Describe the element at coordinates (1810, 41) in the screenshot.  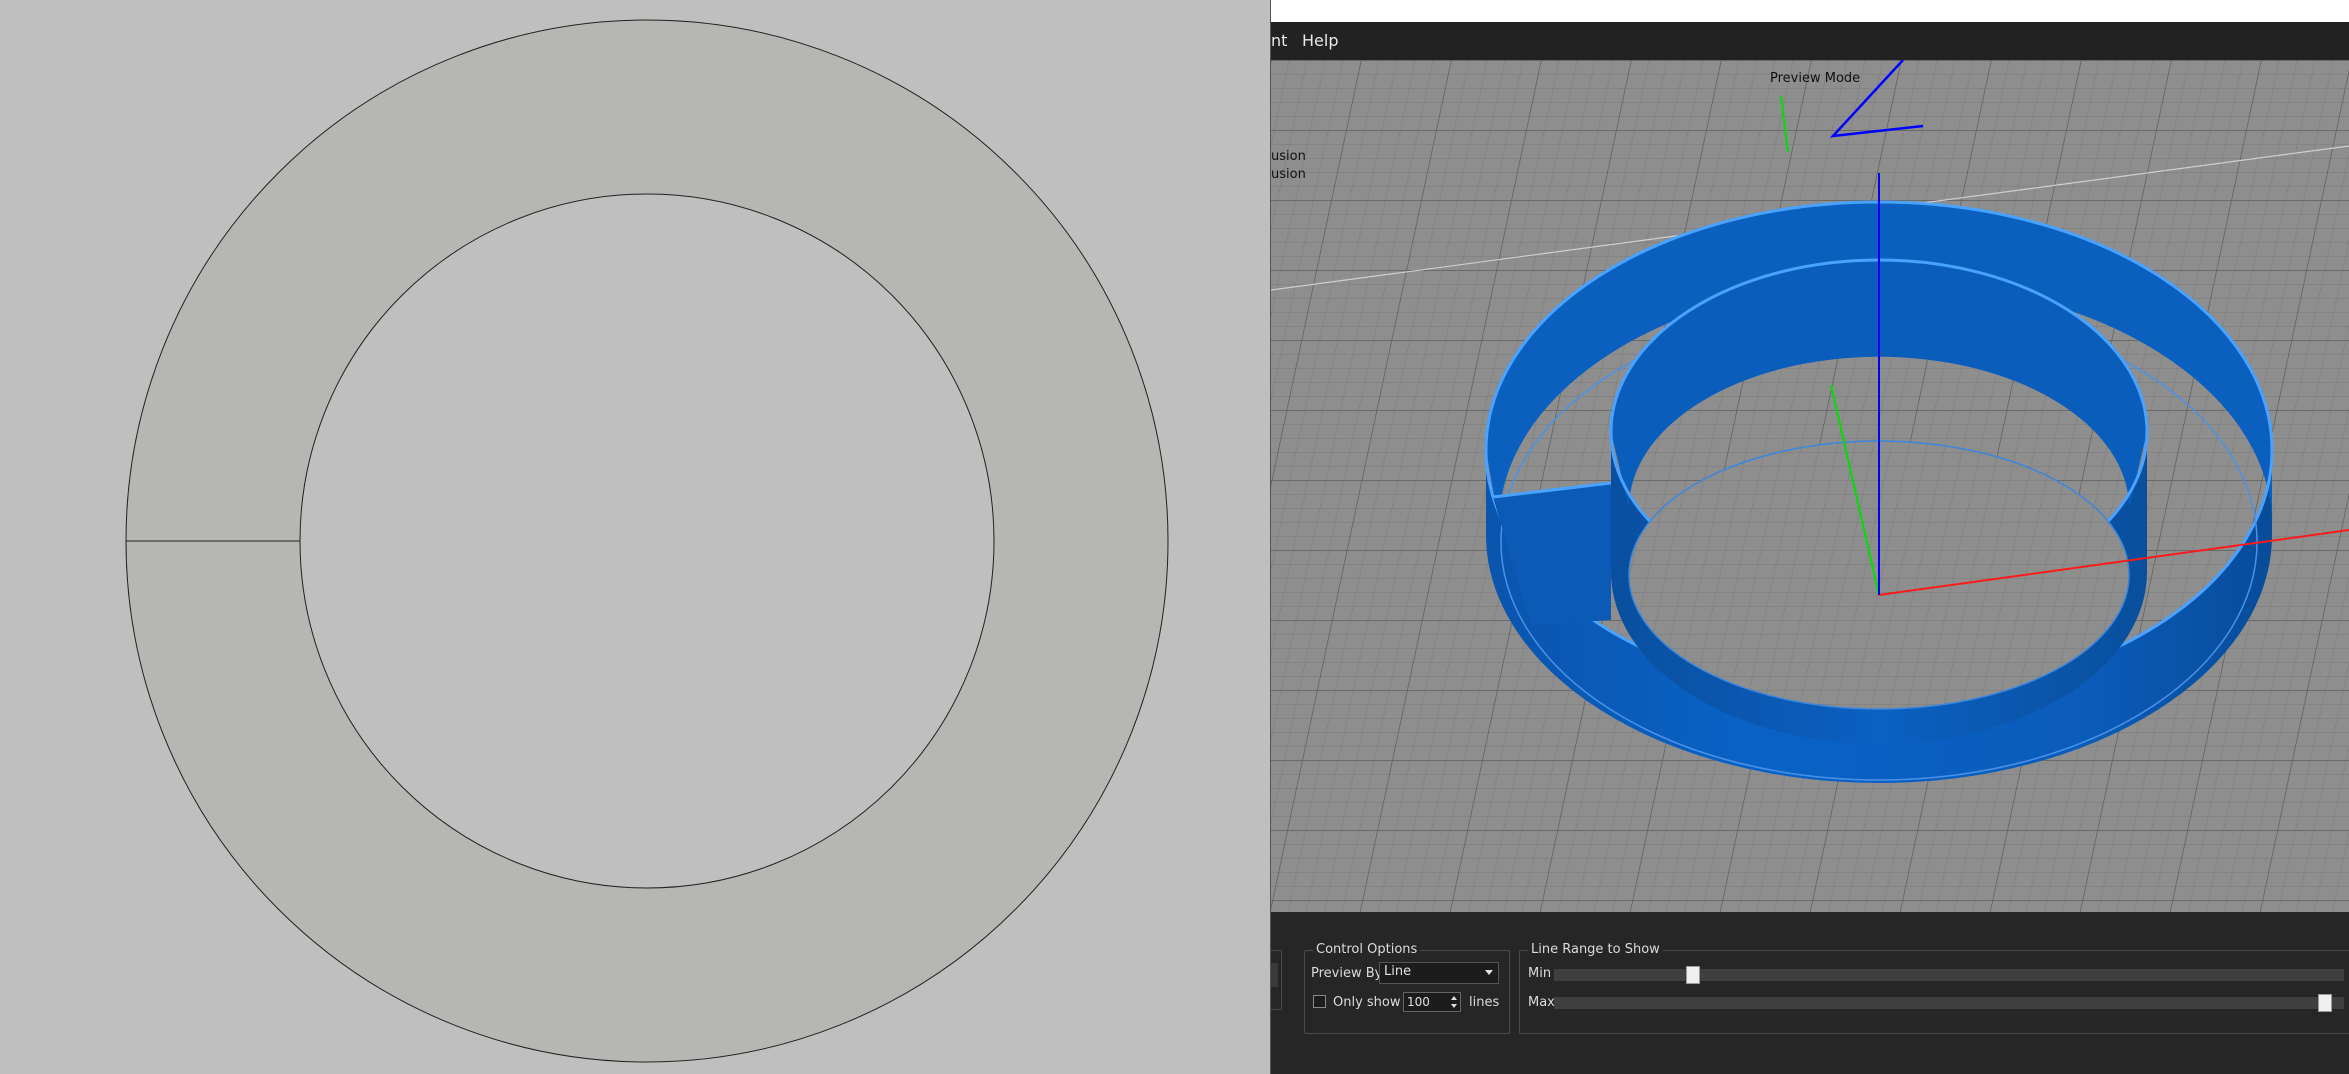
I see `menu-bar: nt Help` at that location.